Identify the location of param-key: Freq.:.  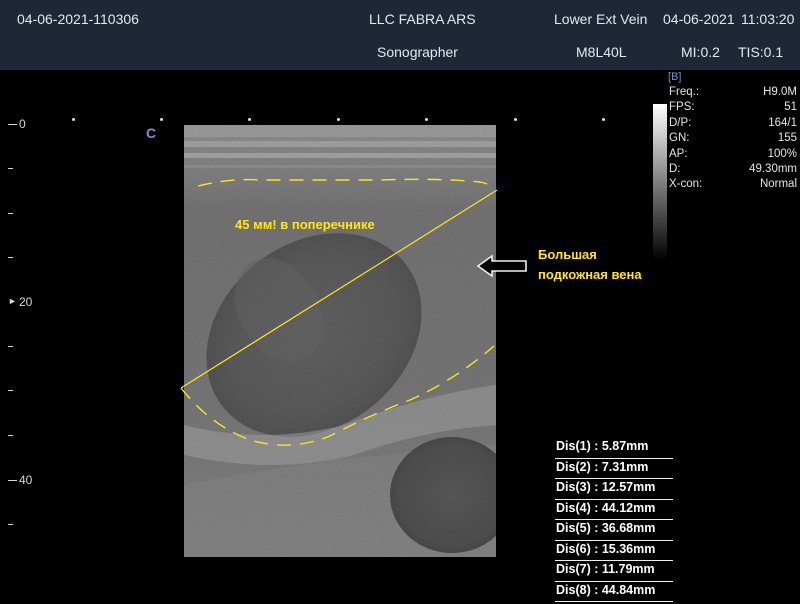
(684, 92).